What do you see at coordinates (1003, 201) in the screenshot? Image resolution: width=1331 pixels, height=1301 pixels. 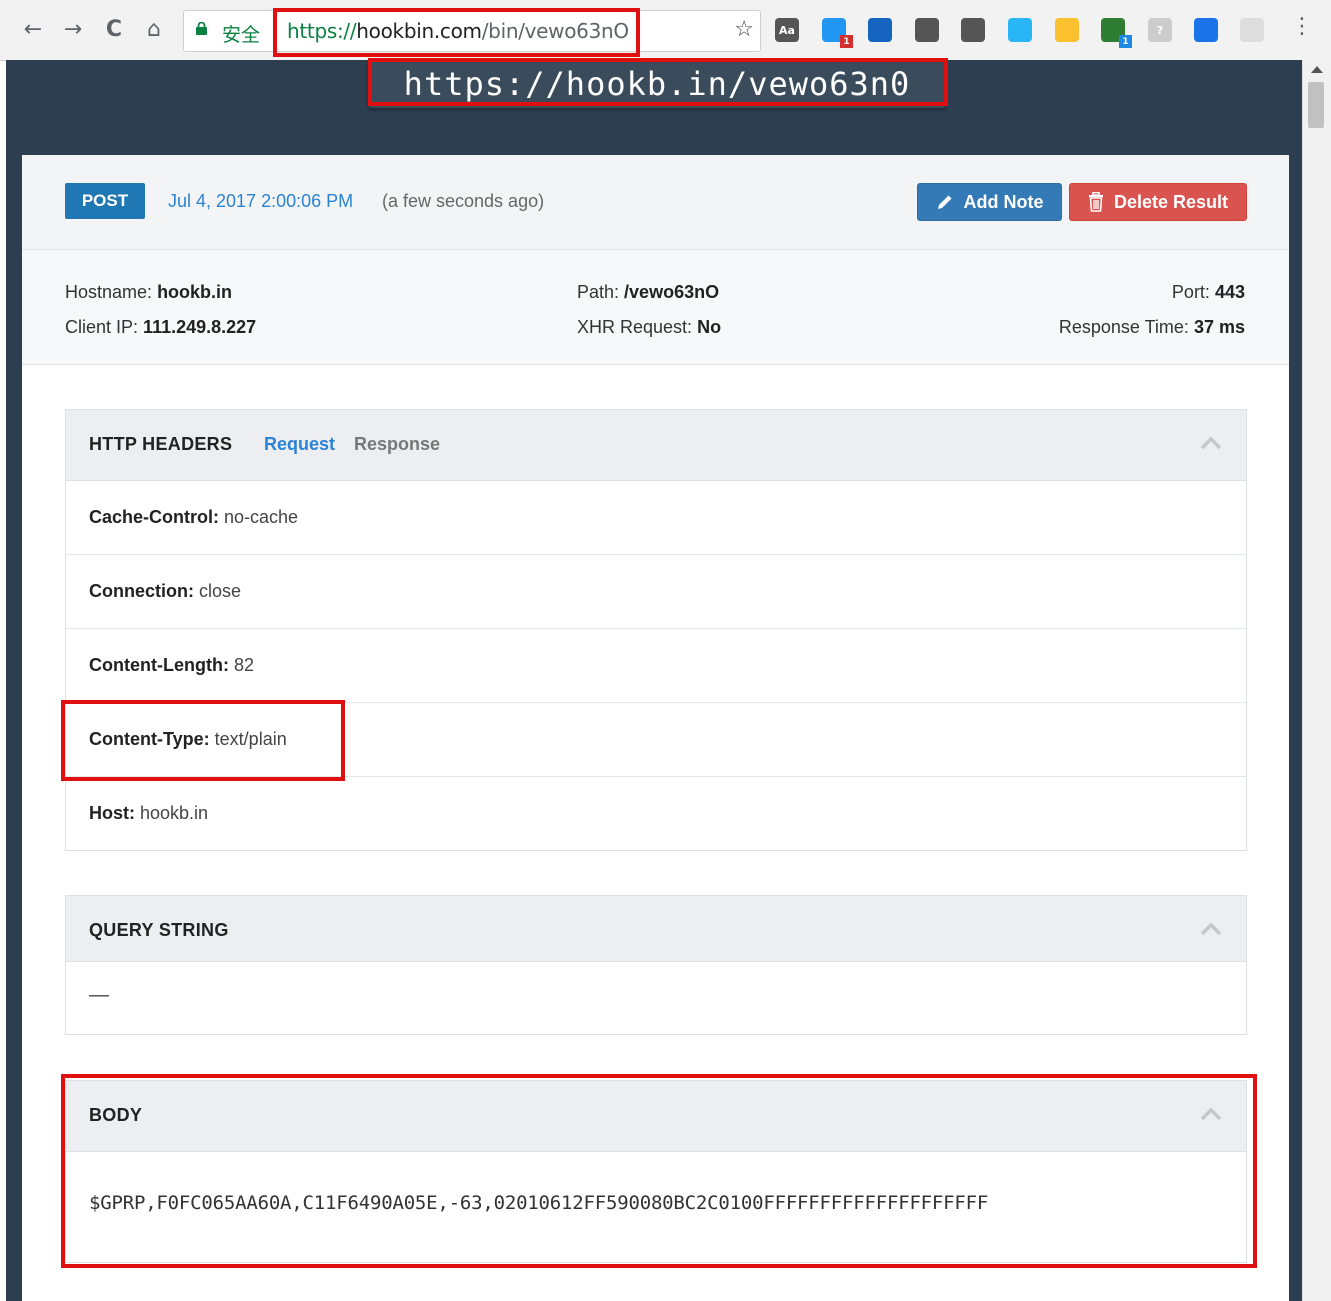 I see `add-note-label: Add Note` at bounding box center [1003, 201].